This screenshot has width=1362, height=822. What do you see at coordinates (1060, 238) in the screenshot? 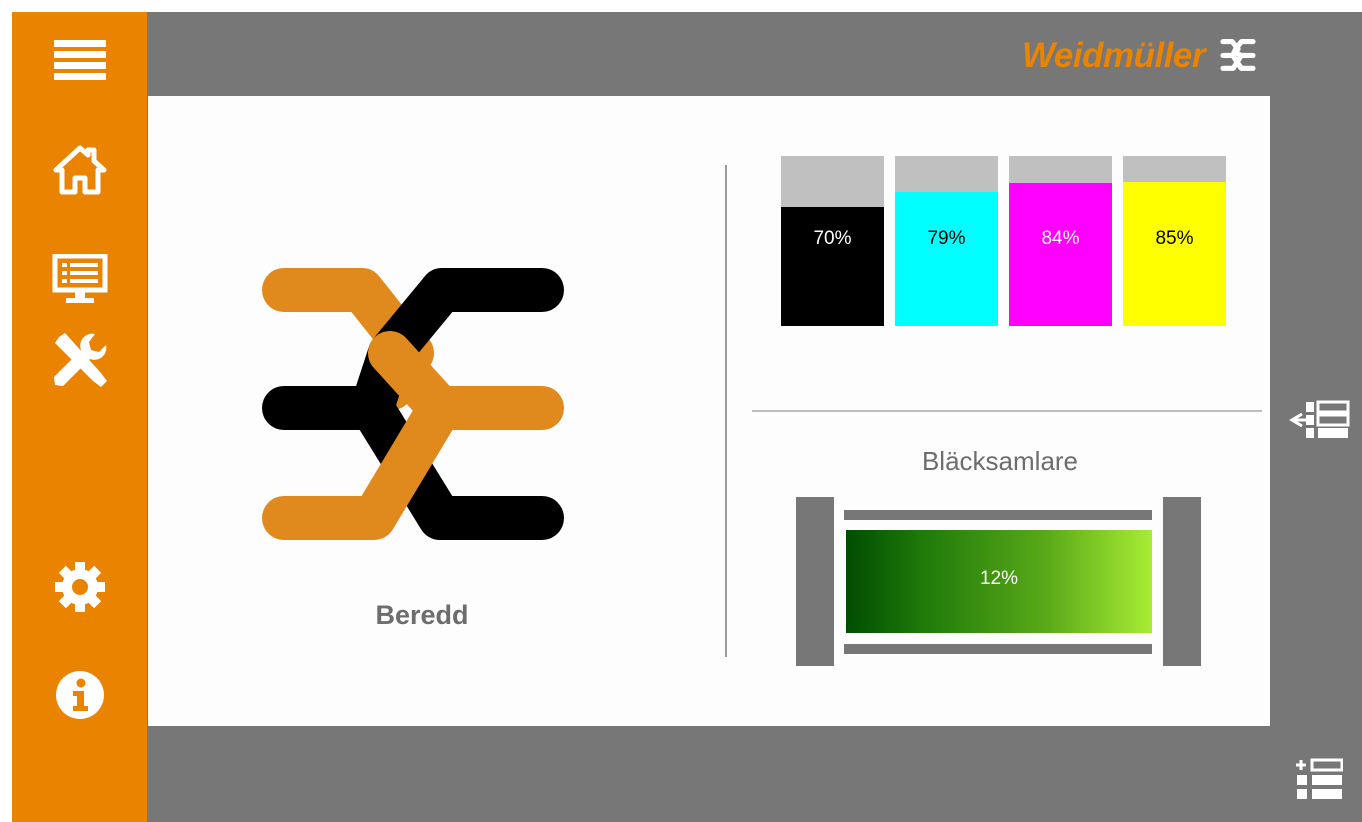
I see `ink-label-magenta: 84%` at bounding box center [1060, 238].